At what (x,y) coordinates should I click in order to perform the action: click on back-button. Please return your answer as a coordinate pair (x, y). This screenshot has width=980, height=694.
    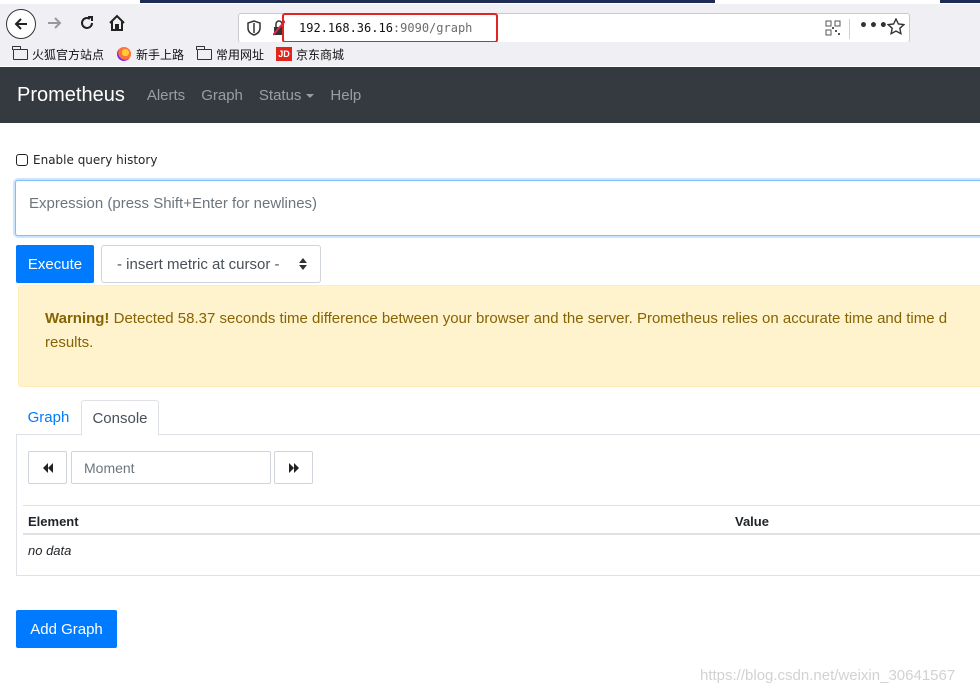
    Looking at the image, I should click on (21, 24).